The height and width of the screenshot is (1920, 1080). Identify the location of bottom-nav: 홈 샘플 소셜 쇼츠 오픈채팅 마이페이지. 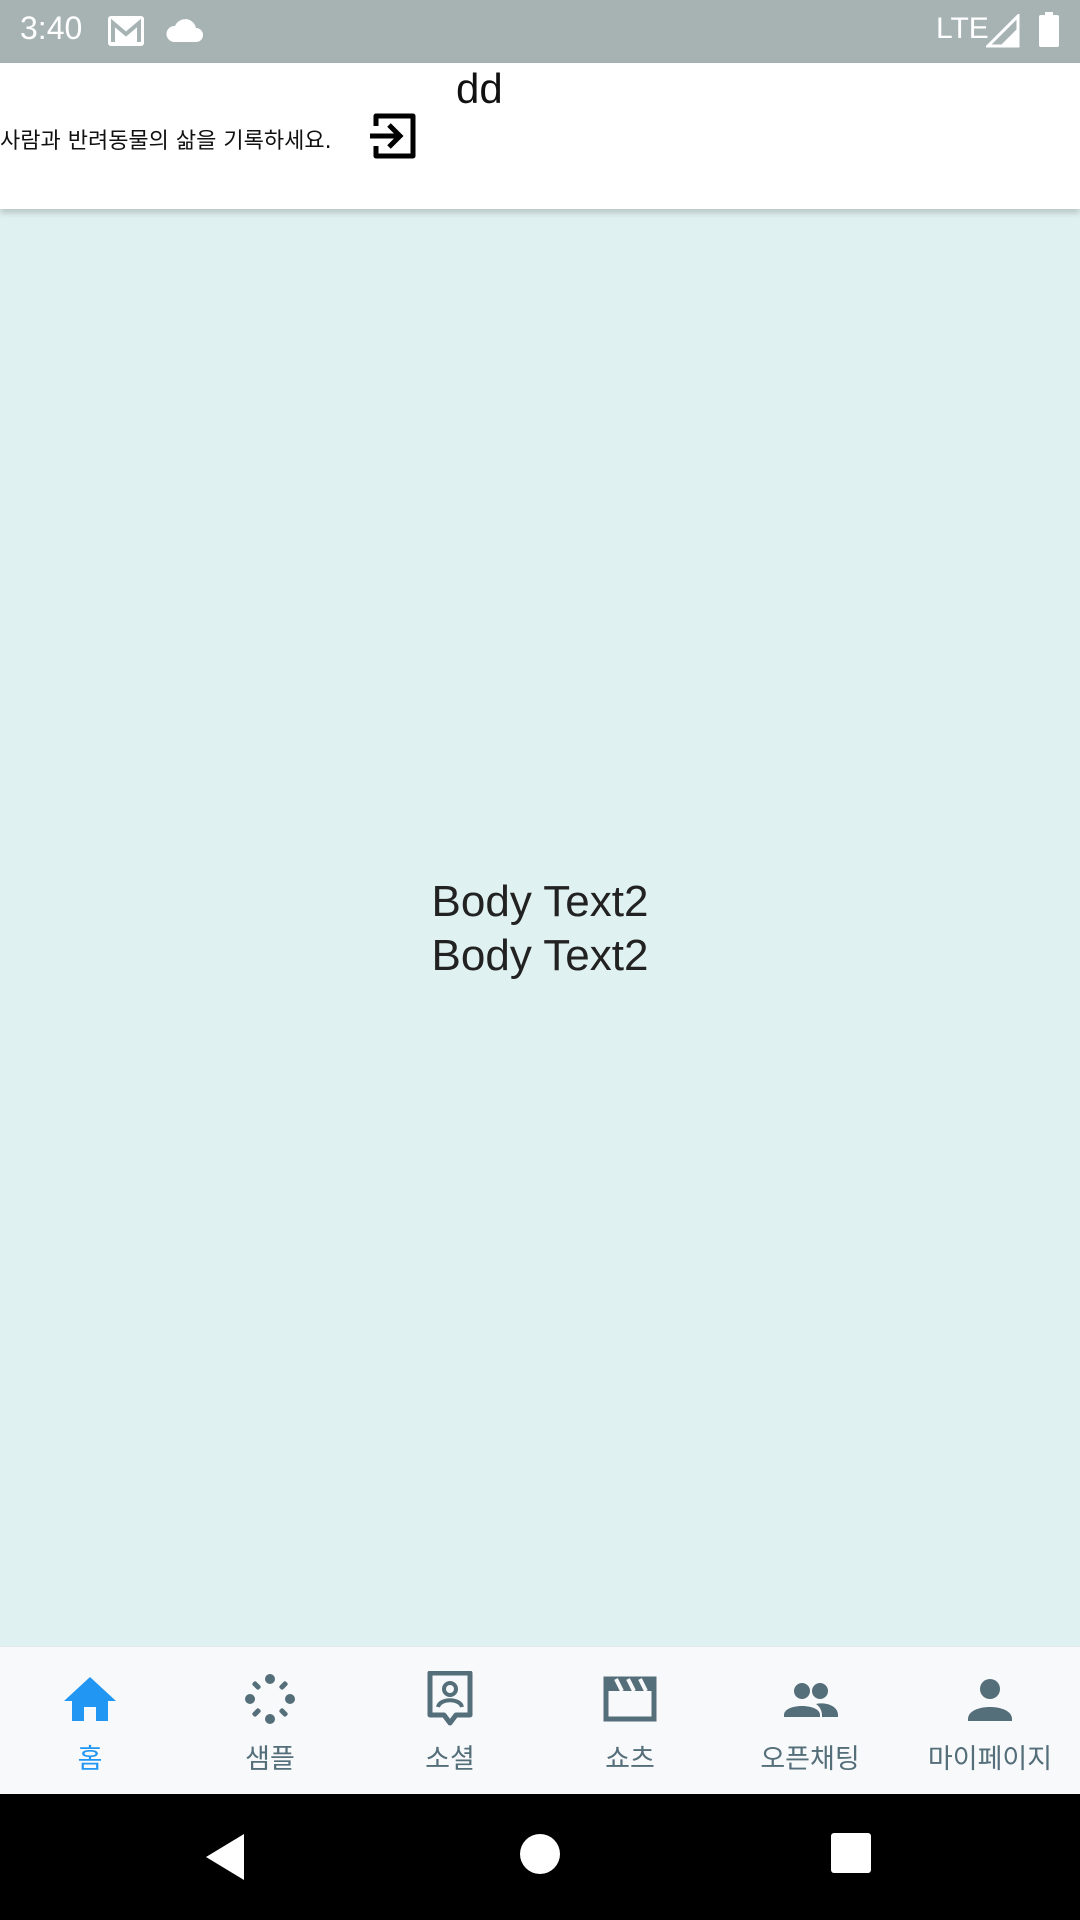
(540, 1720).